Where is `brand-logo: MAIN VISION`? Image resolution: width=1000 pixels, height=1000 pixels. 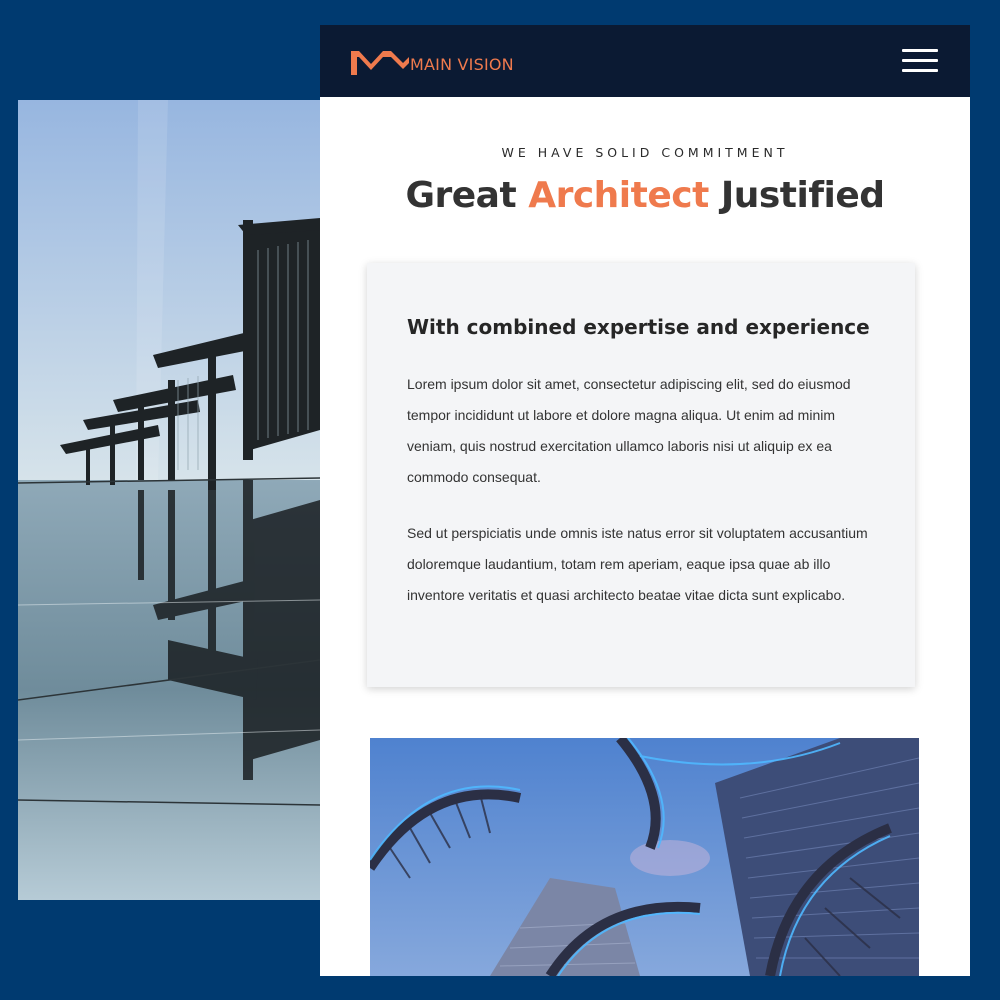
brand-logo: MAIN VISION is located at coordinates (432, 61).